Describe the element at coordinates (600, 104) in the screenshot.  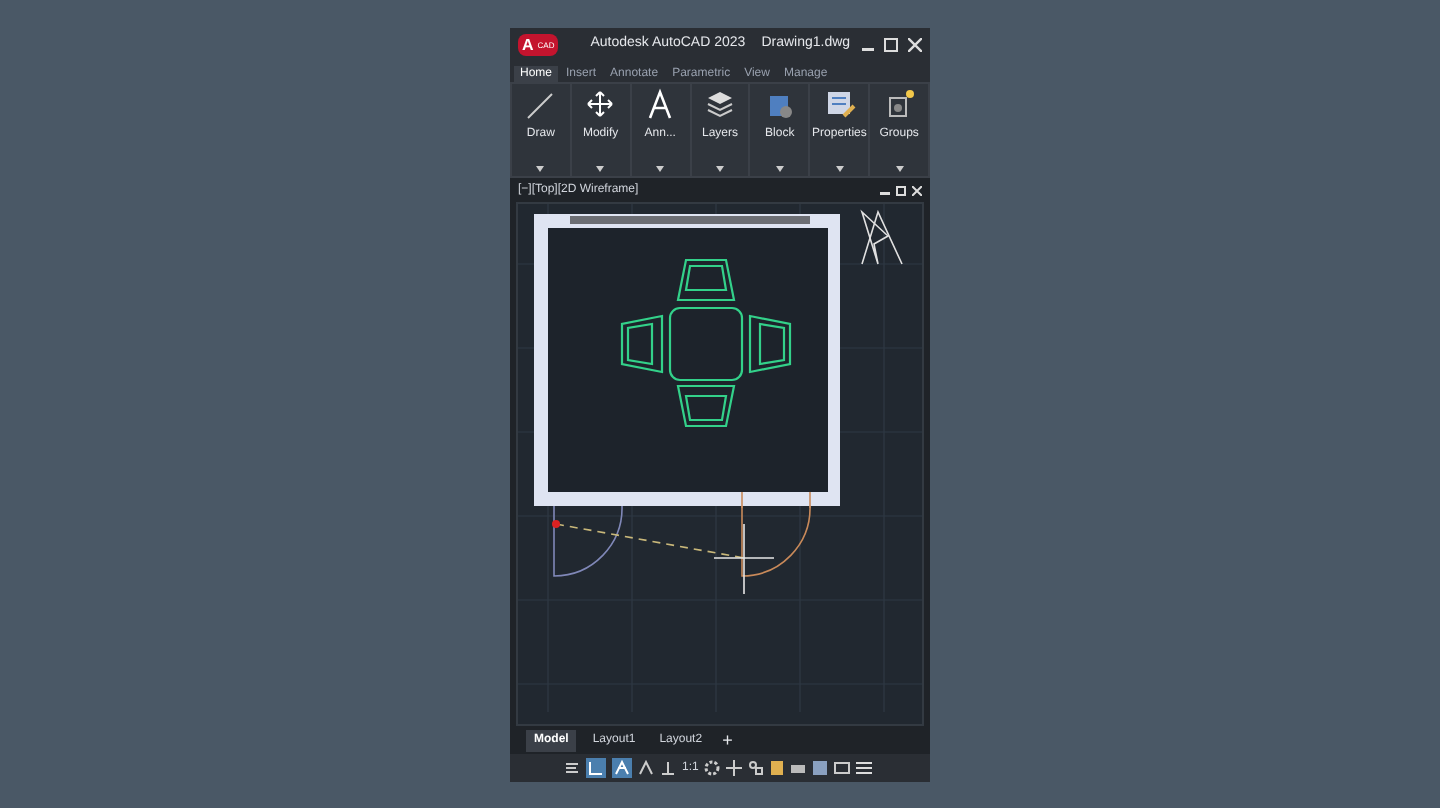
I see `modify-icon` at that location.